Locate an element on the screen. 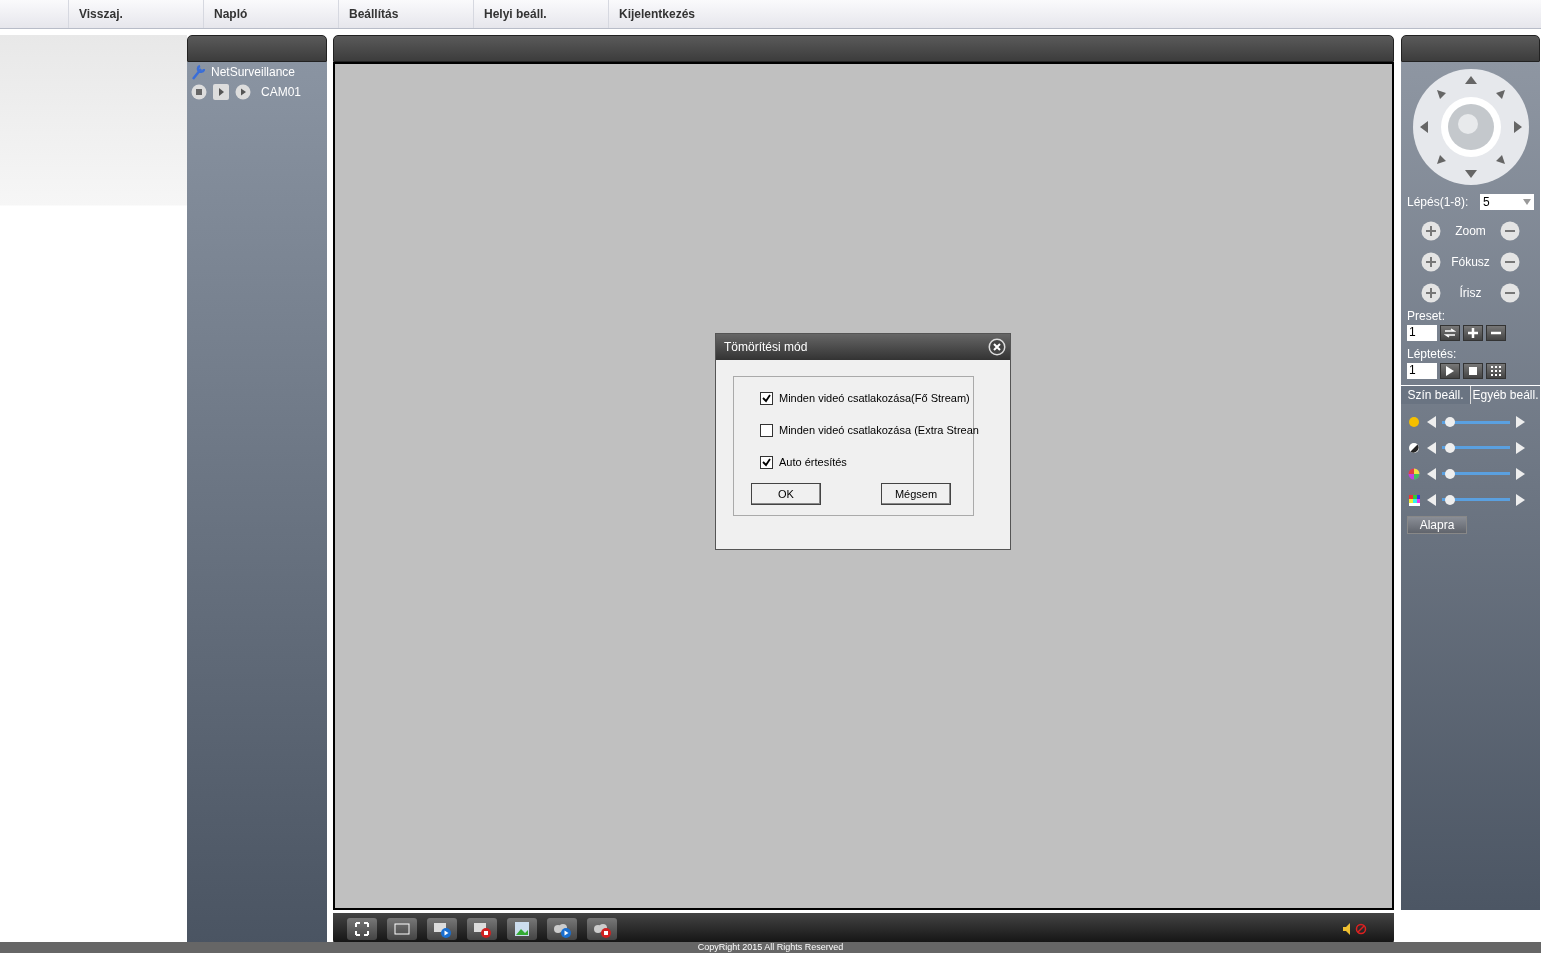 The width and height of the screenshot is (1541, 953). control-label: Fókusz is located at coordinates (1470, 261).